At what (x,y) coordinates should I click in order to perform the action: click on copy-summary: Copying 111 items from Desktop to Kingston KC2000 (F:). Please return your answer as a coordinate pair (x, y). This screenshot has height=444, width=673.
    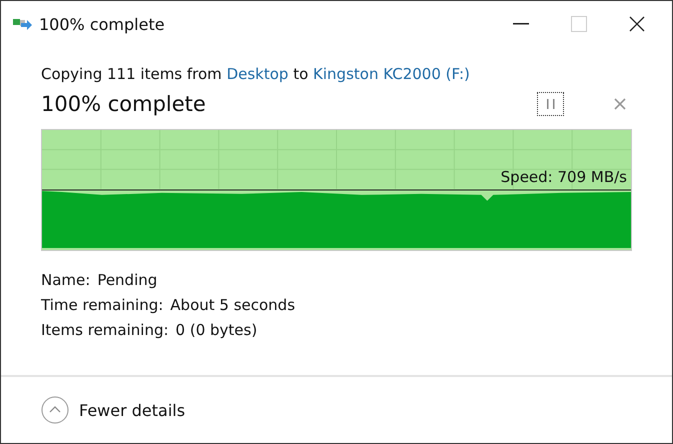
    Looking at the image, I should click on (256, 74).